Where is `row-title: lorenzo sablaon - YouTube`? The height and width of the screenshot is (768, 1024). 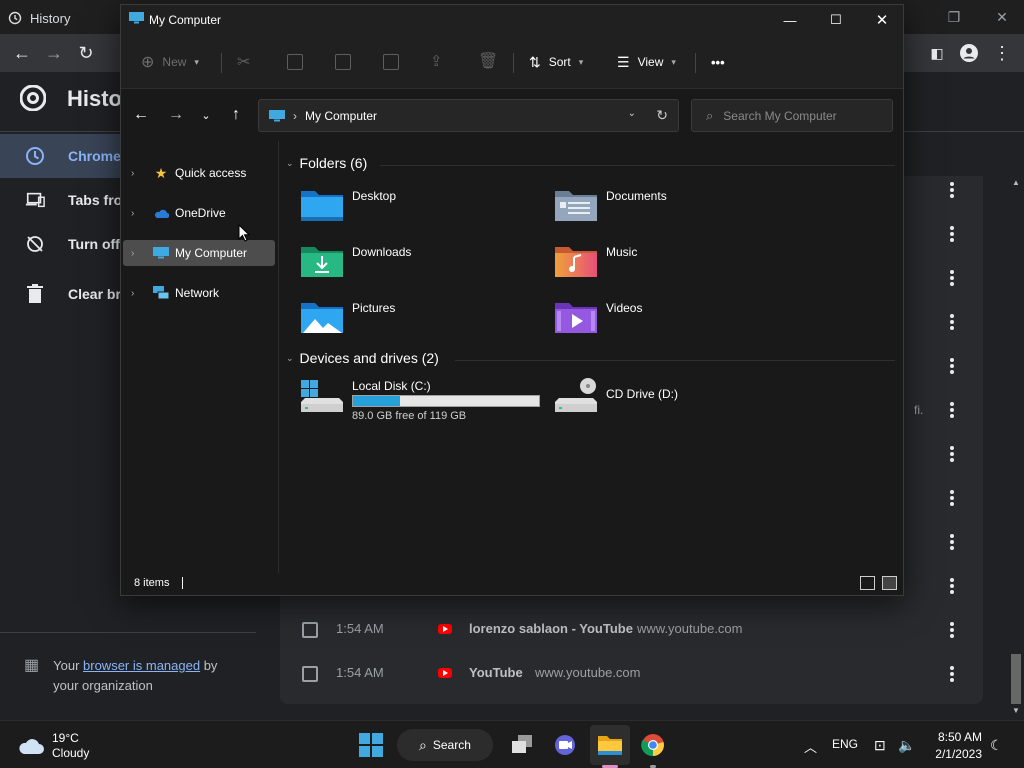 row-title: lorenzo sablaon - YouTube is located at coordinates (551, 628).